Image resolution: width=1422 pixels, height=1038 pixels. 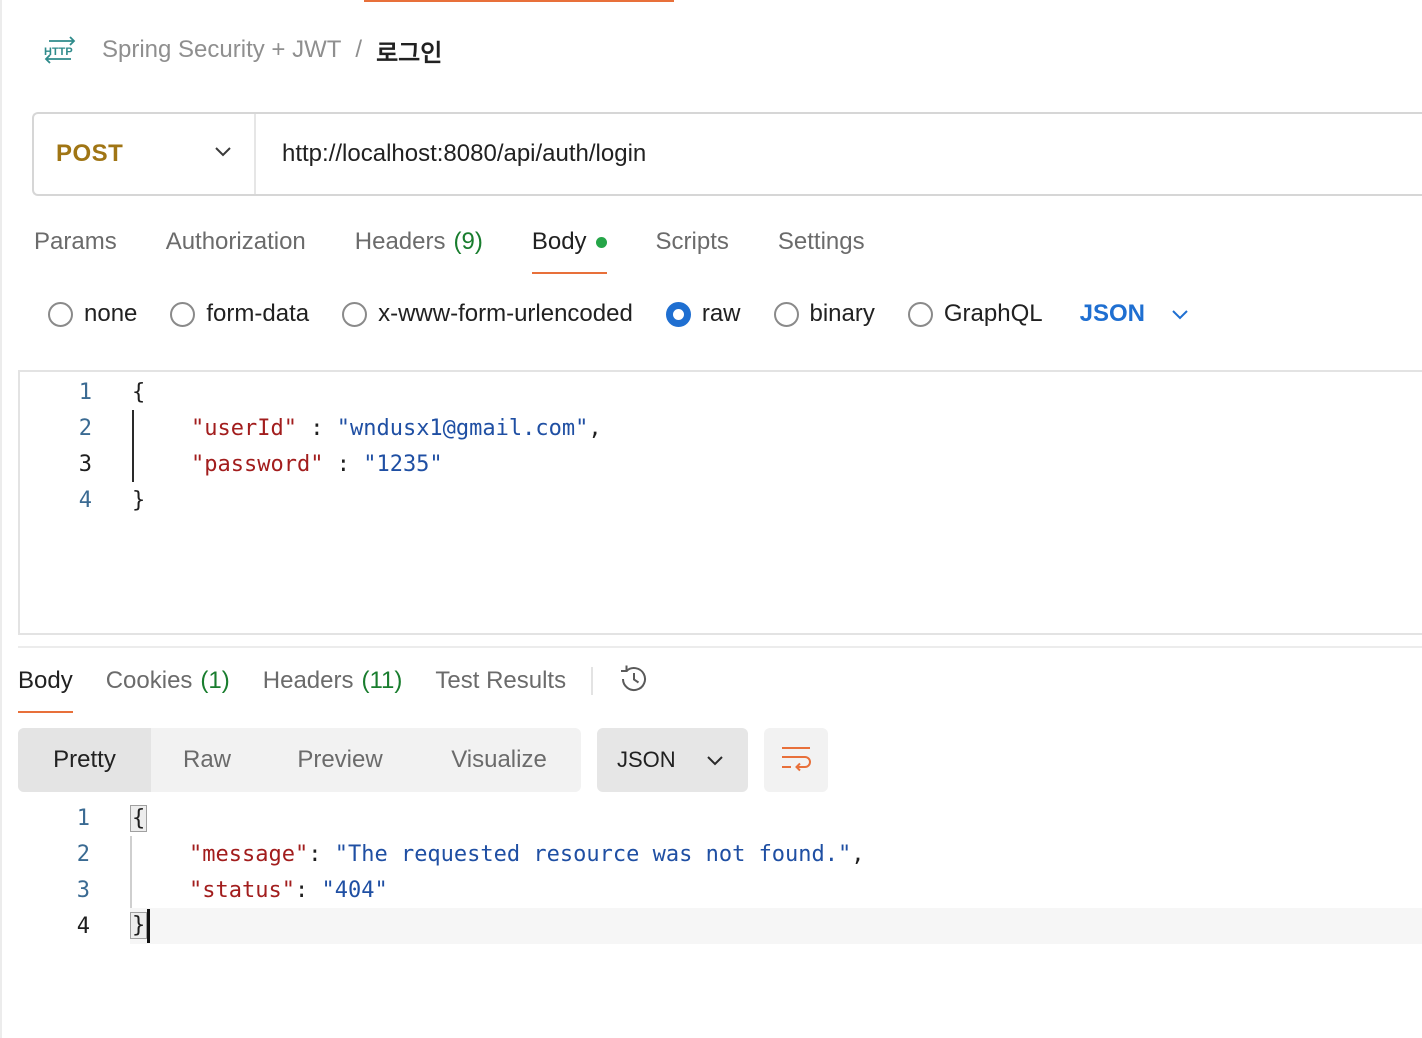 What do you see at coordinates (149, 680) in the screenshot?
I see `tab-label: Cookies` at bounding box center [149, 680].